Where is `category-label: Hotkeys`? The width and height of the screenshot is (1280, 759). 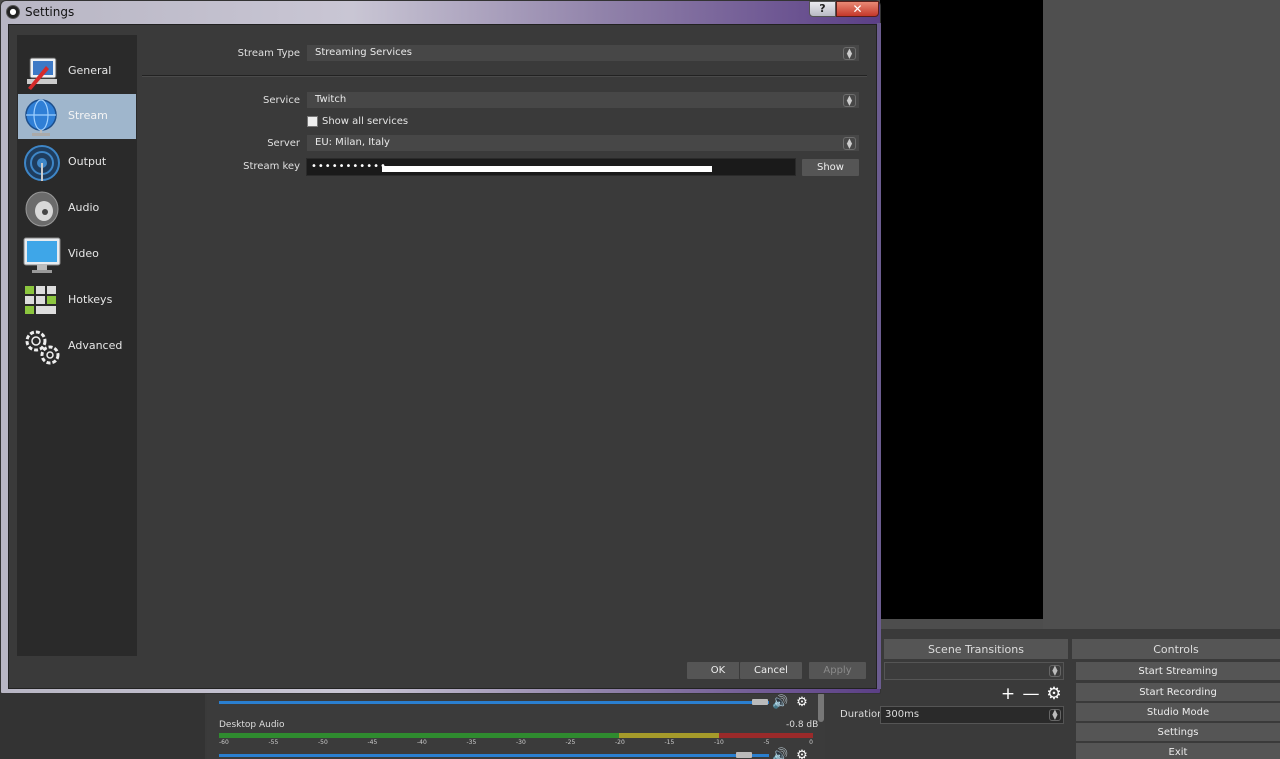 category-label: Hotkeys is located at coordinates (90, 299).